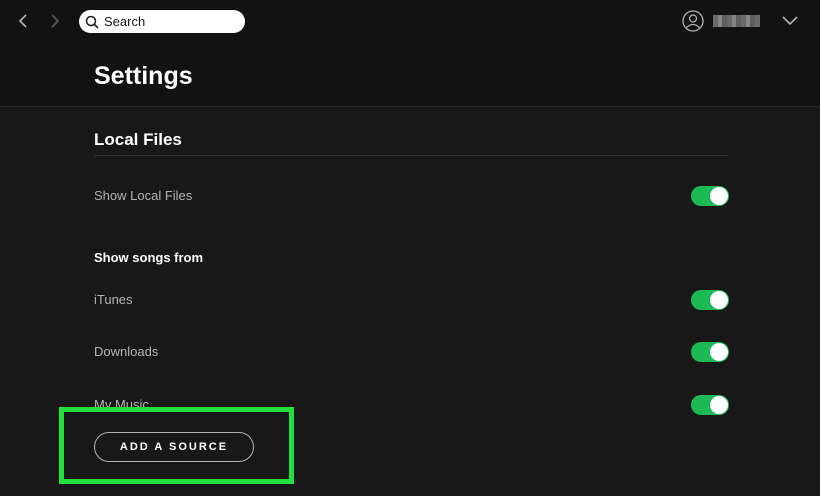  I want to click on chevron-right-icon, so click(55, 21).